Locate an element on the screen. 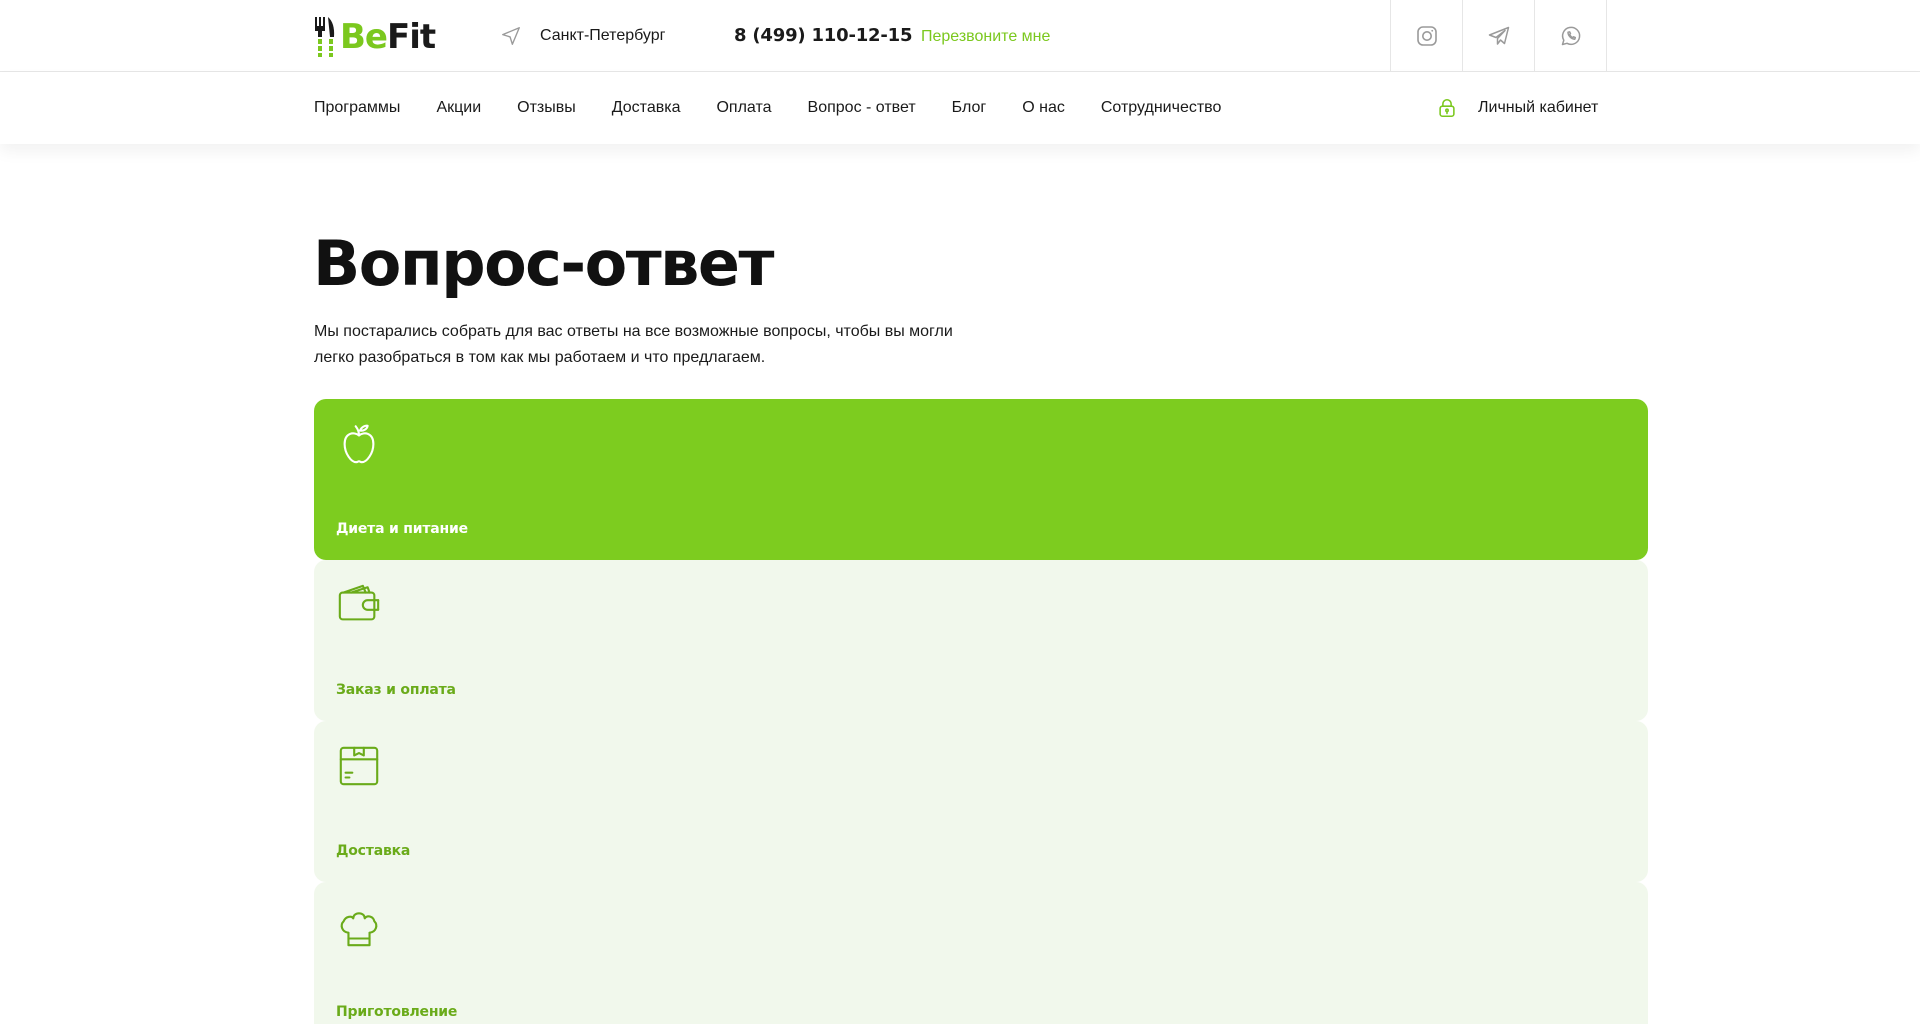  city-label: Санкт-Петербург is located at coordinates (603, 35).